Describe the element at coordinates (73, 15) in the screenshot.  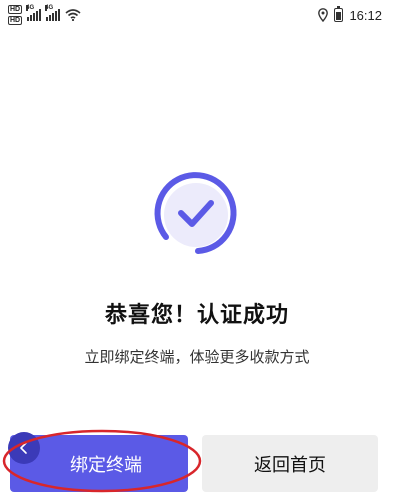
I see `wifi-icon` at that location.